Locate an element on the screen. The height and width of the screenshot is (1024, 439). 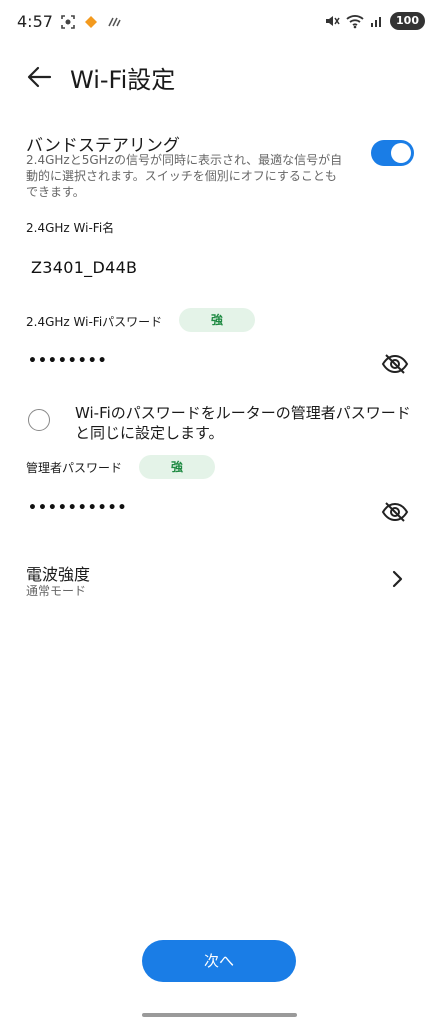
app-notification-icon is located at coordinates (91, 22).